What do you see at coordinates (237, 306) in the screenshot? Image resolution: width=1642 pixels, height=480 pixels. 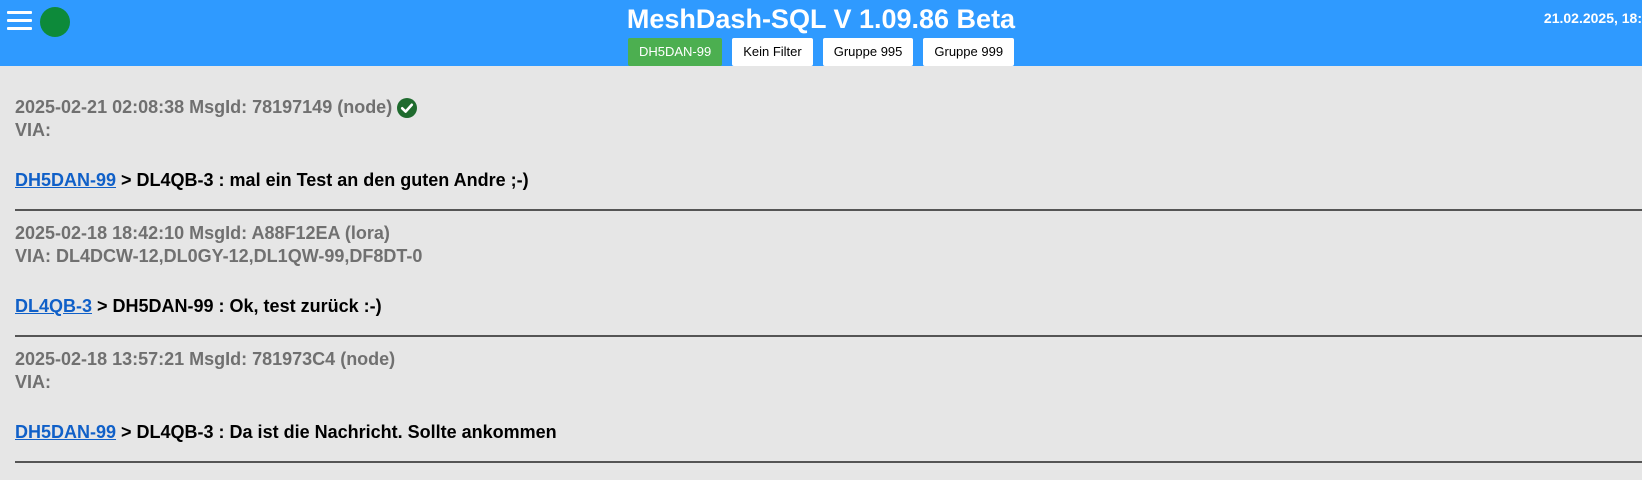 I see `message-text: > DH5DAN-99 : Ok, test zurück :-)` at bounding box center [237, 306].